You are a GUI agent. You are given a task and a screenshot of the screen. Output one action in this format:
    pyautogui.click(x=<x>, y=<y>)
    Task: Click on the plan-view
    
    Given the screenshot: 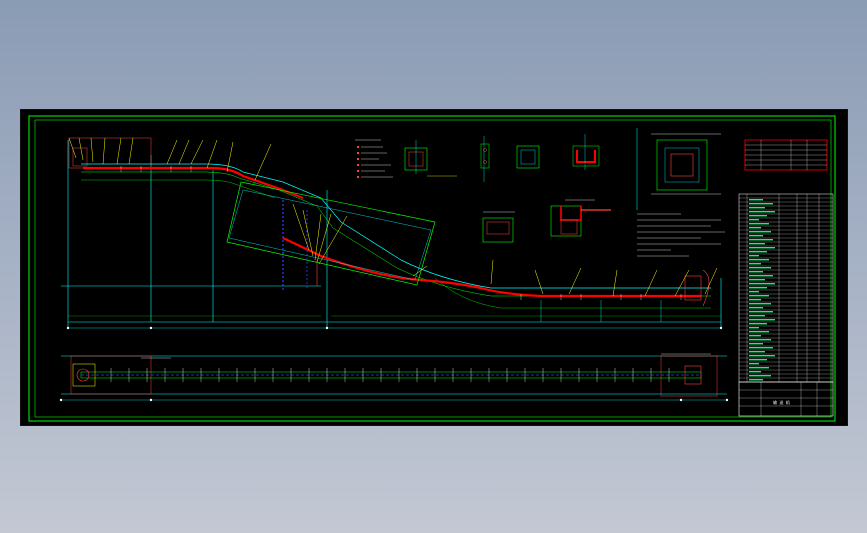 What is the action you would take?
    pyautogui.click(x=394, y=377)
    